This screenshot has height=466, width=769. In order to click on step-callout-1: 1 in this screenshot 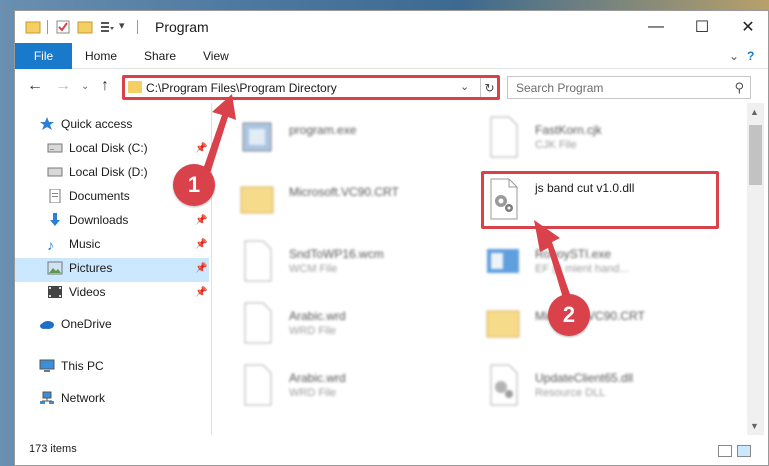, I will do `click(194, 185)`.